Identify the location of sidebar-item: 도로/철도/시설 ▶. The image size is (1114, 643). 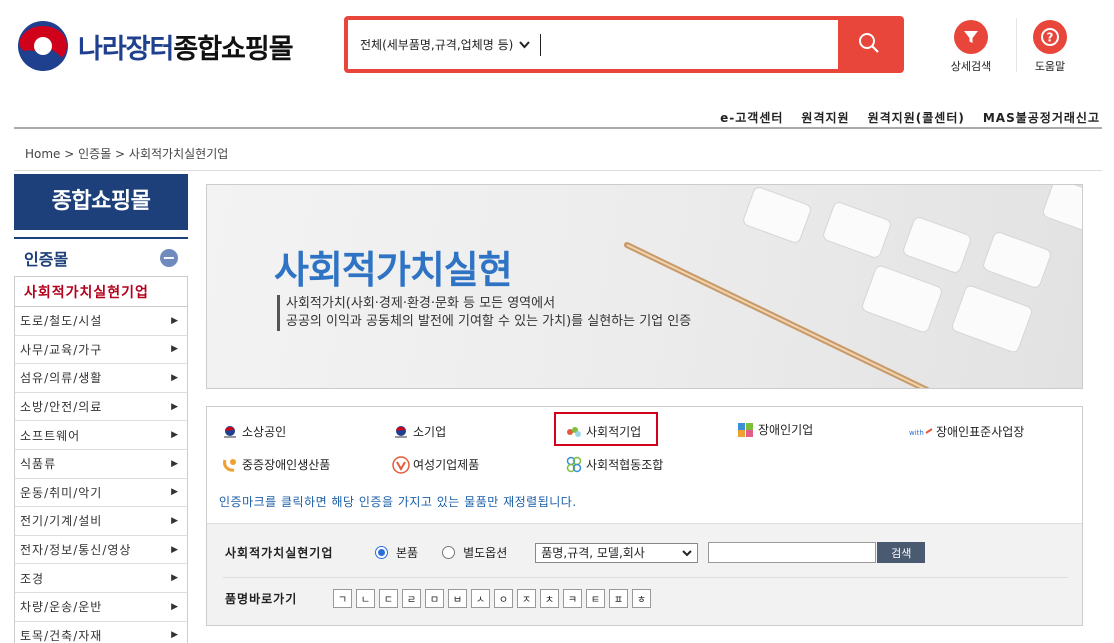
(101, 321).